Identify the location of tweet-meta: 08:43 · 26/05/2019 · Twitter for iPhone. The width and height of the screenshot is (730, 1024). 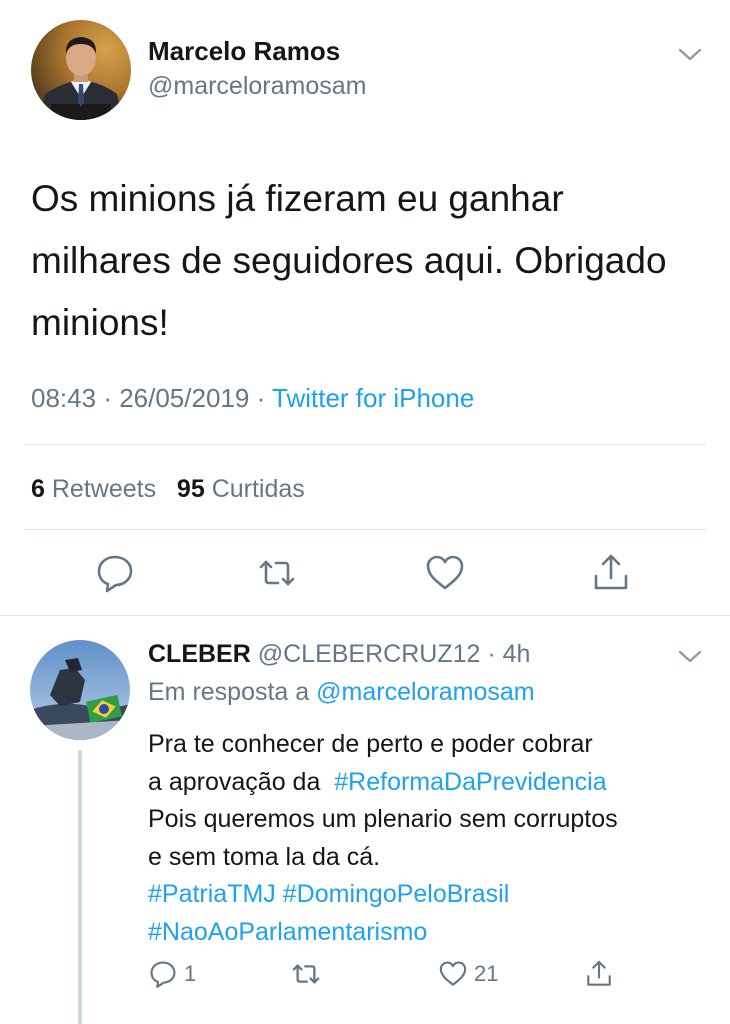
(252, 398).